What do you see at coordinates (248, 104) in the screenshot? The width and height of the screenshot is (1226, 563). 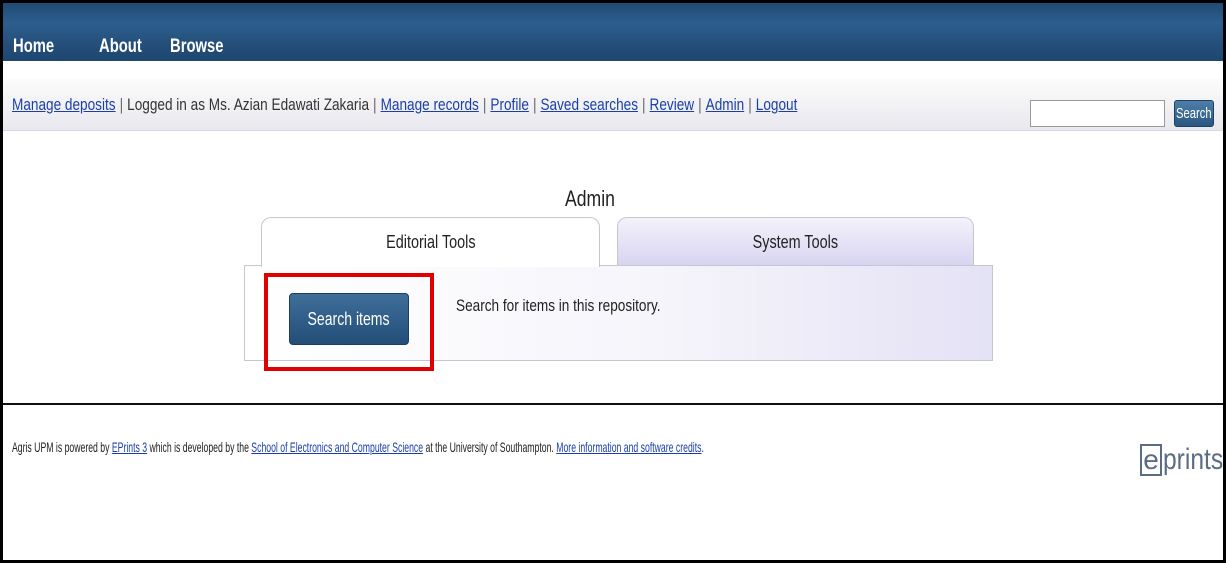 I see `logged-in-text: Logged in as Ms. Azian Edawati Zakaria` at bounding box center [248, 104].